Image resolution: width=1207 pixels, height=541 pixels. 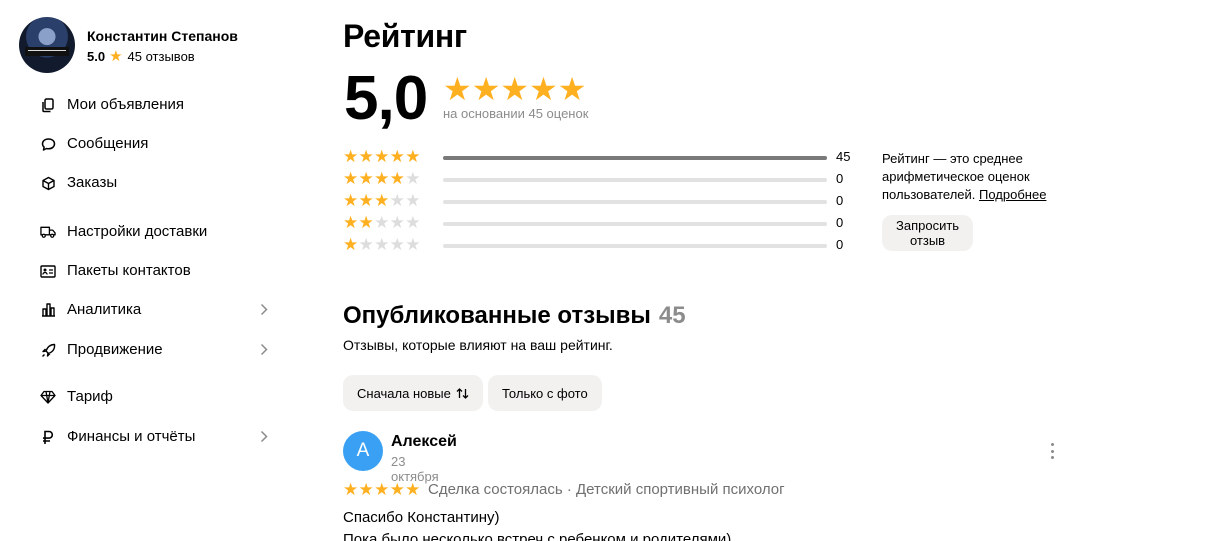 What do you see at coordinates (1052, 451) in the screenshot?
I see `more-options-icon` at bounding box center [1052, 451].